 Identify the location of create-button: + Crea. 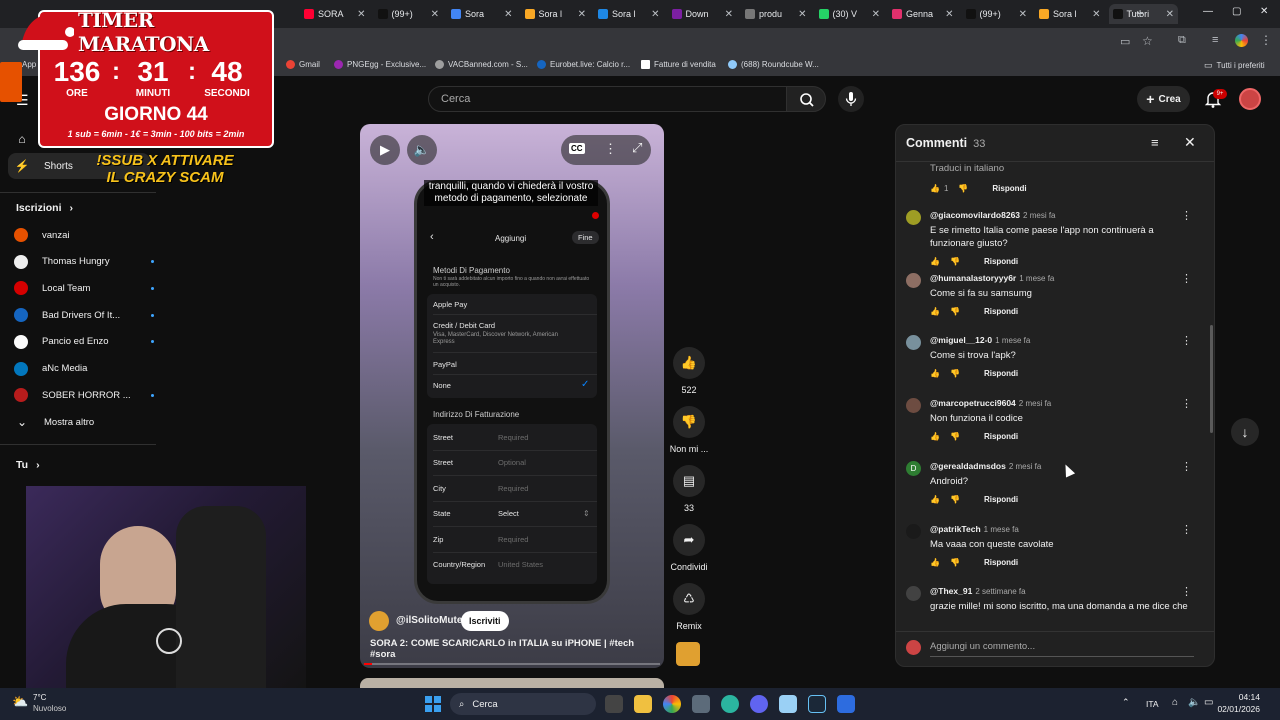
(1163, 99).